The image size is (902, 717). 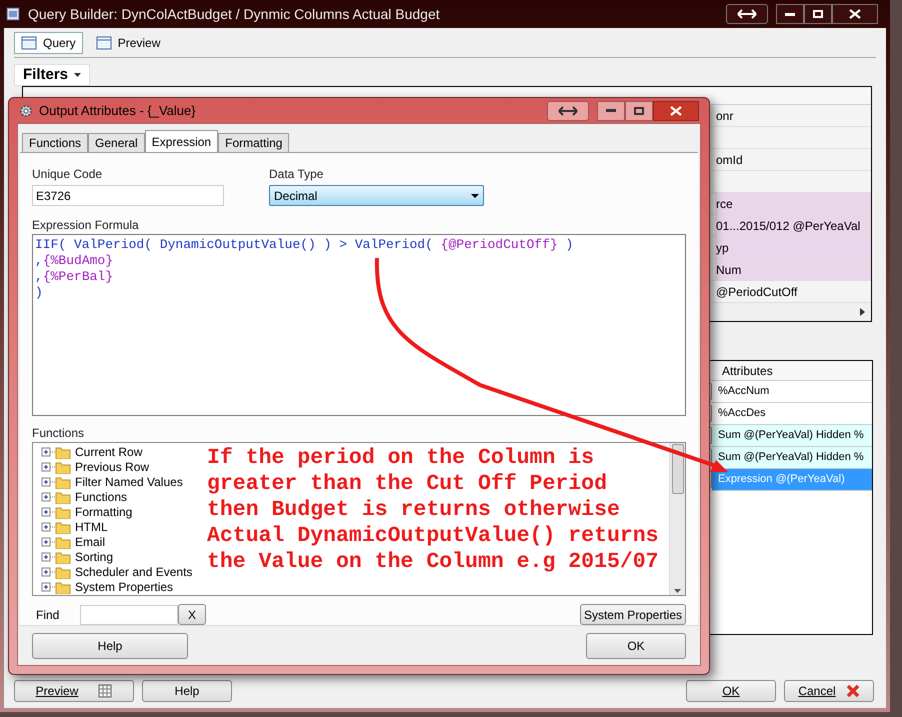 What do you see at coordinates (192, 614) in the screenshot?
I see `clear-button: X` at bounding box center [192, 614].